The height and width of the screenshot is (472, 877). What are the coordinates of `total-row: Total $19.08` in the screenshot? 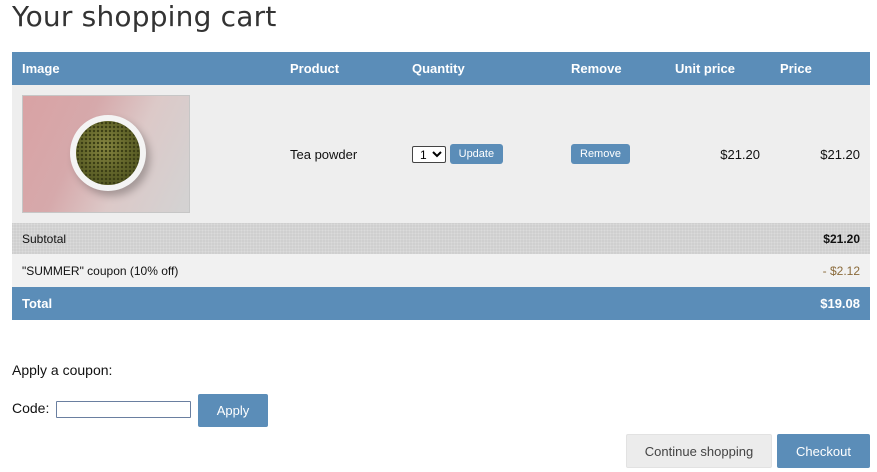 It's located at (441, 303).